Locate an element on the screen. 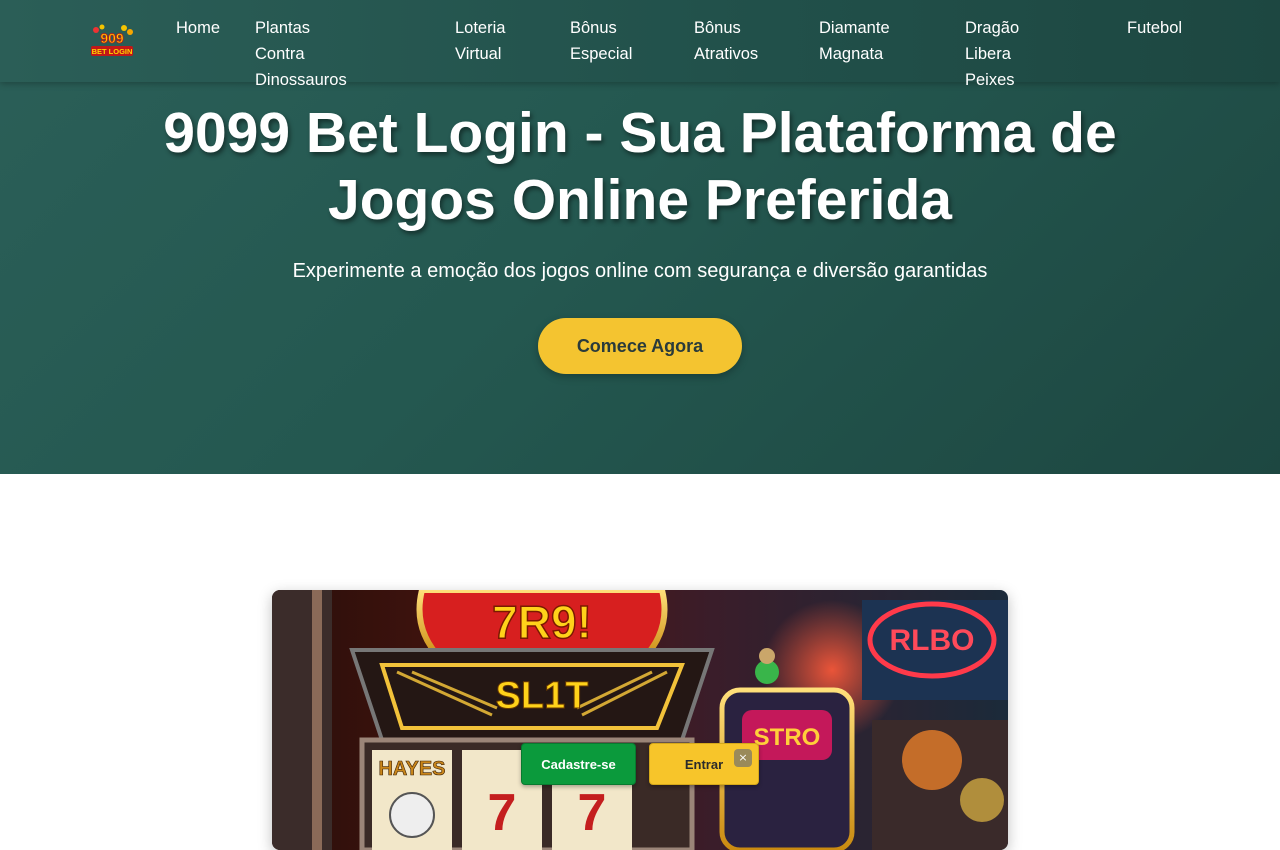  nav-item-dragao-libera-peixes: Dragão Libera Peixes is located at coordinates (992, 54).